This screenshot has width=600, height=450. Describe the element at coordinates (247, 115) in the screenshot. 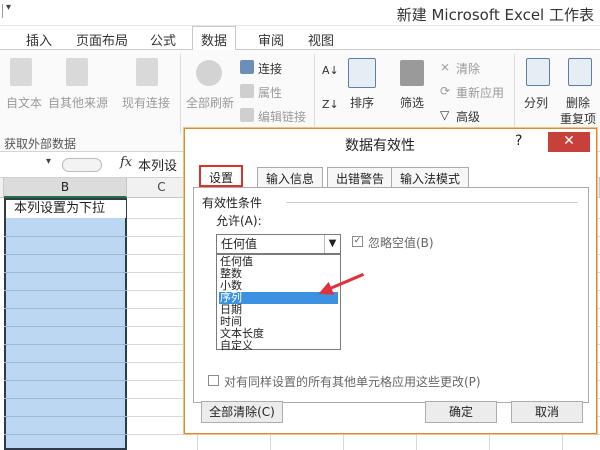

I see `edit-links-icon` at that location.